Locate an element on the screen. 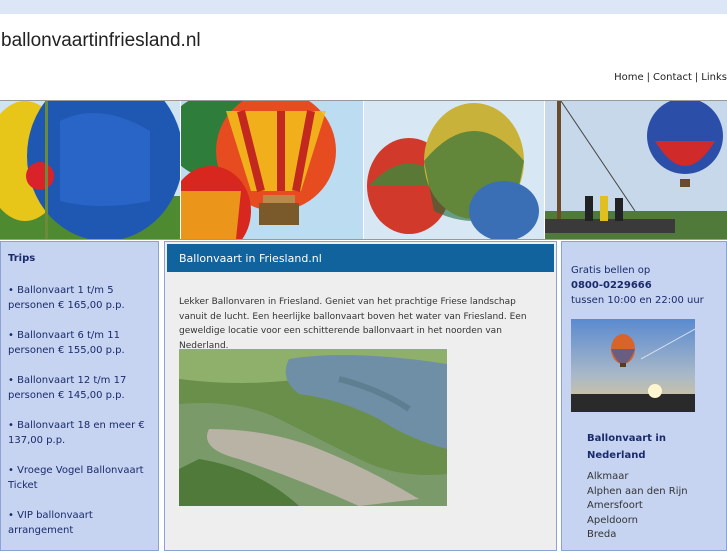  aerial-photo is located at coordinates (313, 427).